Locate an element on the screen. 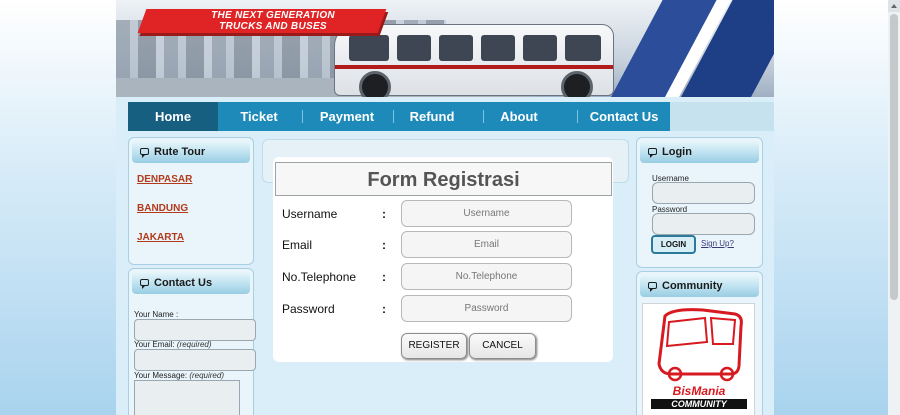 Image resolution: width=900 pixels, height=415 pixels. community-title: Community is located at coordinates (692, 286).